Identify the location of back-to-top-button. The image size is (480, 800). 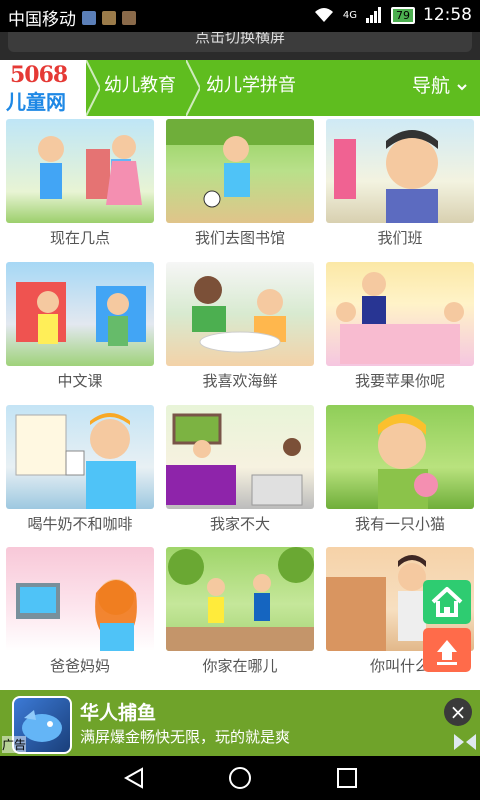
(447, 650).